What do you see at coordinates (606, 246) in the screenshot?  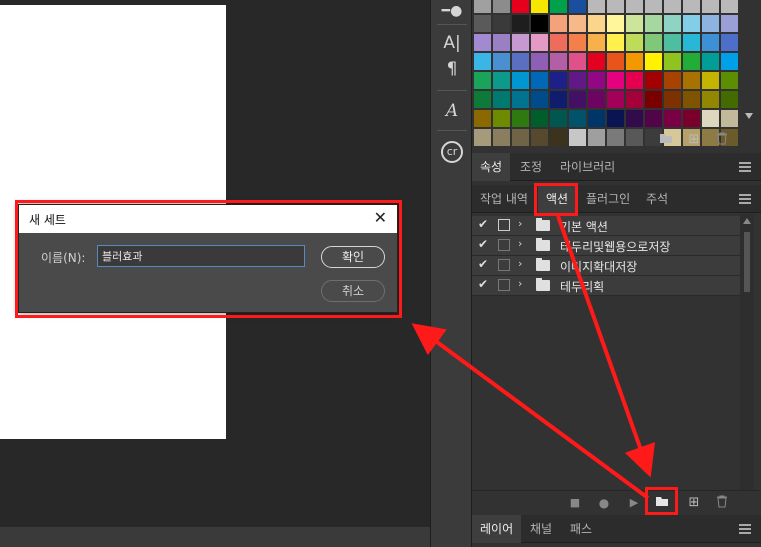 I see `list-item: ✔ › 테두리및웹용으로저장` at bounding box center [606, 246].